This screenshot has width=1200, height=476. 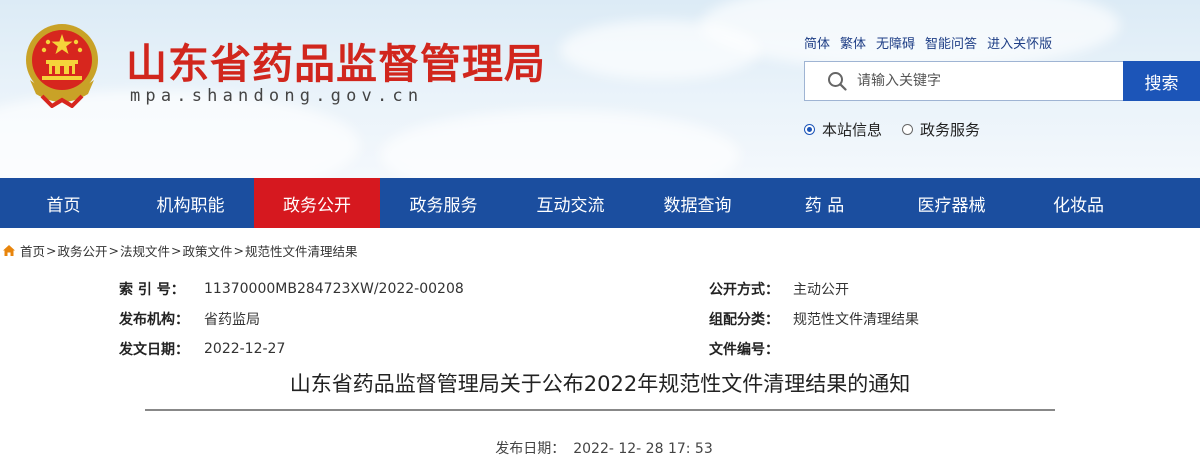 What do you see at coordinates (987, 81) in the screenshot?
I see `search-input` at bounding box center [987, 81].